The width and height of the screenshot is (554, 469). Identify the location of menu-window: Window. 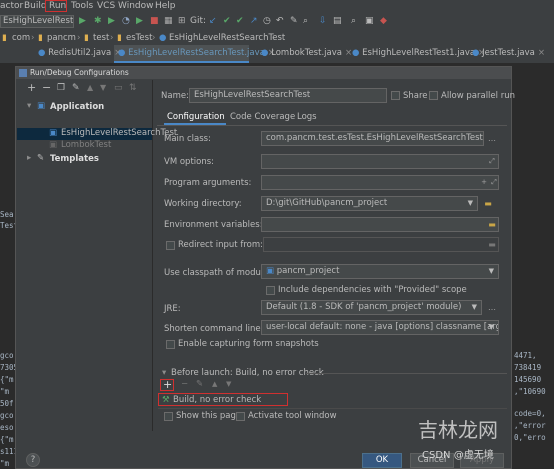
(136, 6).